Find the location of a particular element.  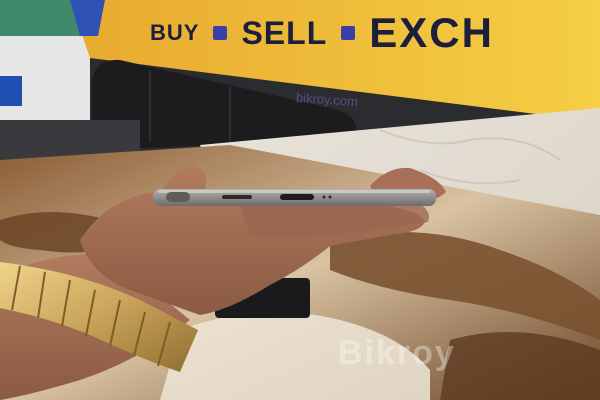

banner-word-buy: BUY is located at coordinates (175, 32).